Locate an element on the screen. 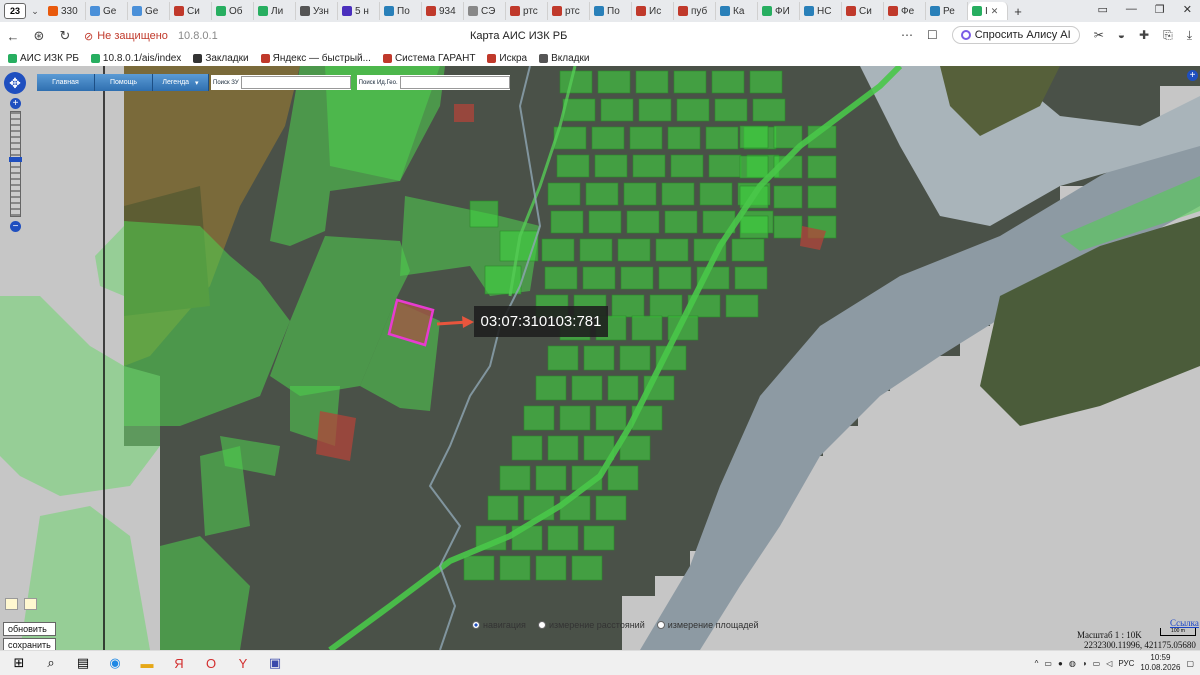  language-indicator: РУС is located at coordinates (1126, 663).